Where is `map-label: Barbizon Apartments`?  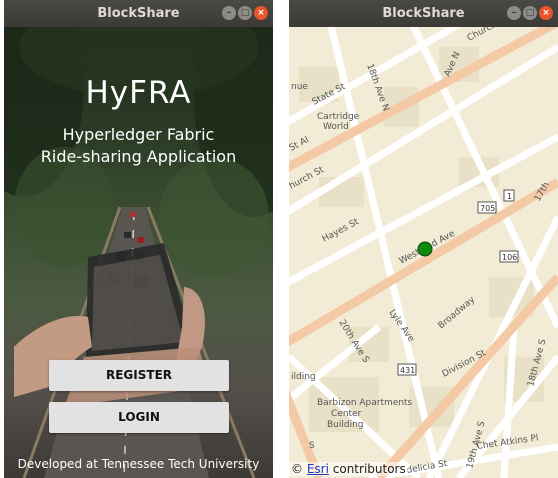 map-label: Barbizon Apartments is located at coordinates (365, 403).